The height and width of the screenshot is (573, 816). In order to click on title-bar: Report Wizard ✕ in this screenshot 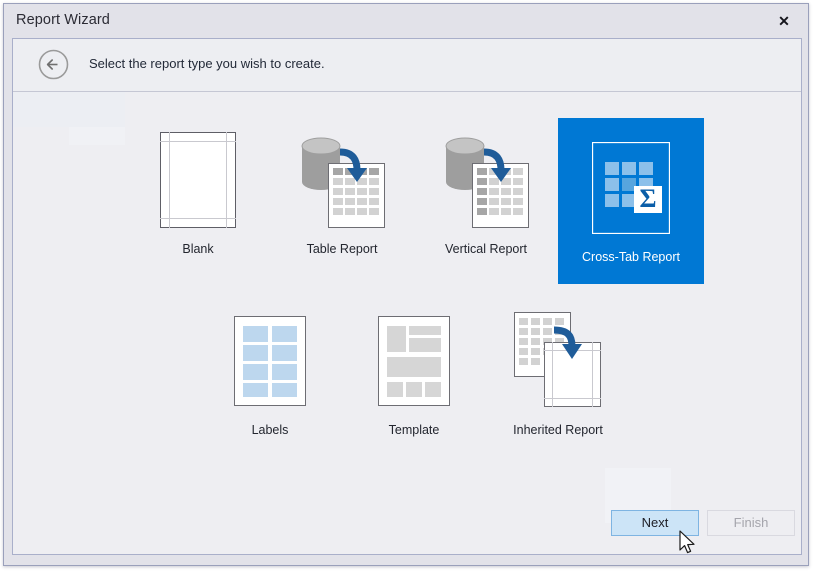, I will do `click(406, 21)`.